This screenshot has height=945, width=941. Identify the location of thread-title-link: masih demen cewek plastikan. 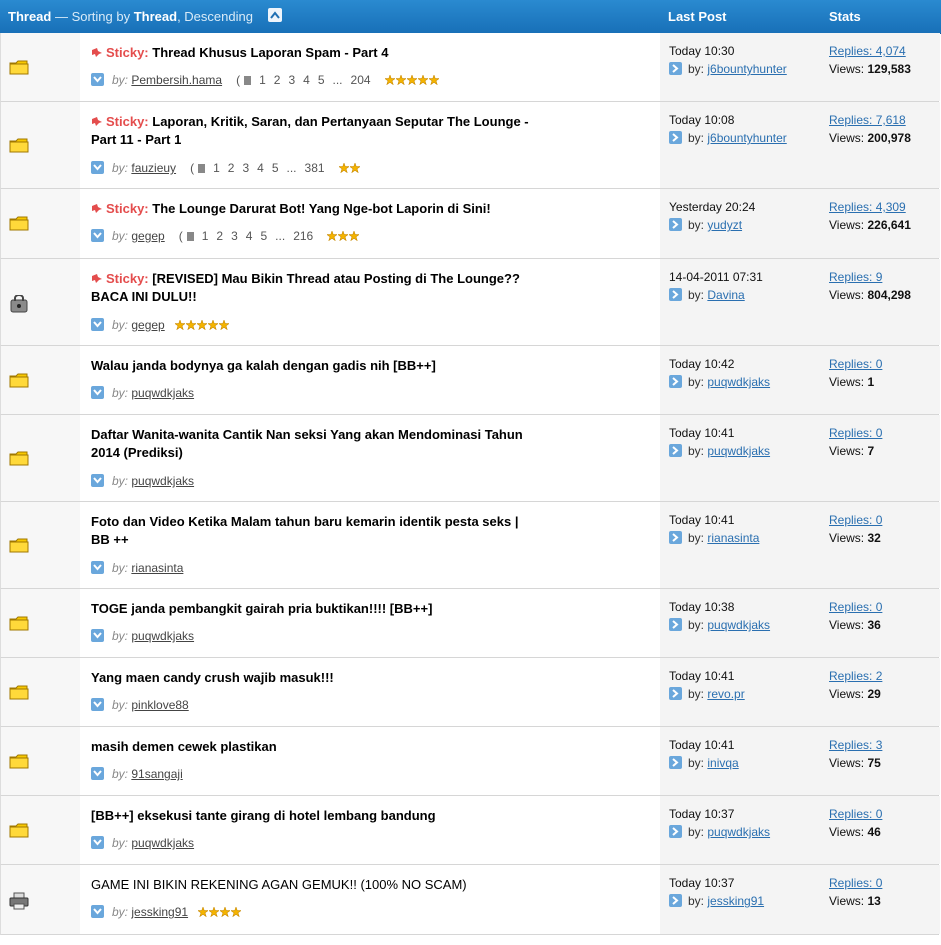
(184, 746).